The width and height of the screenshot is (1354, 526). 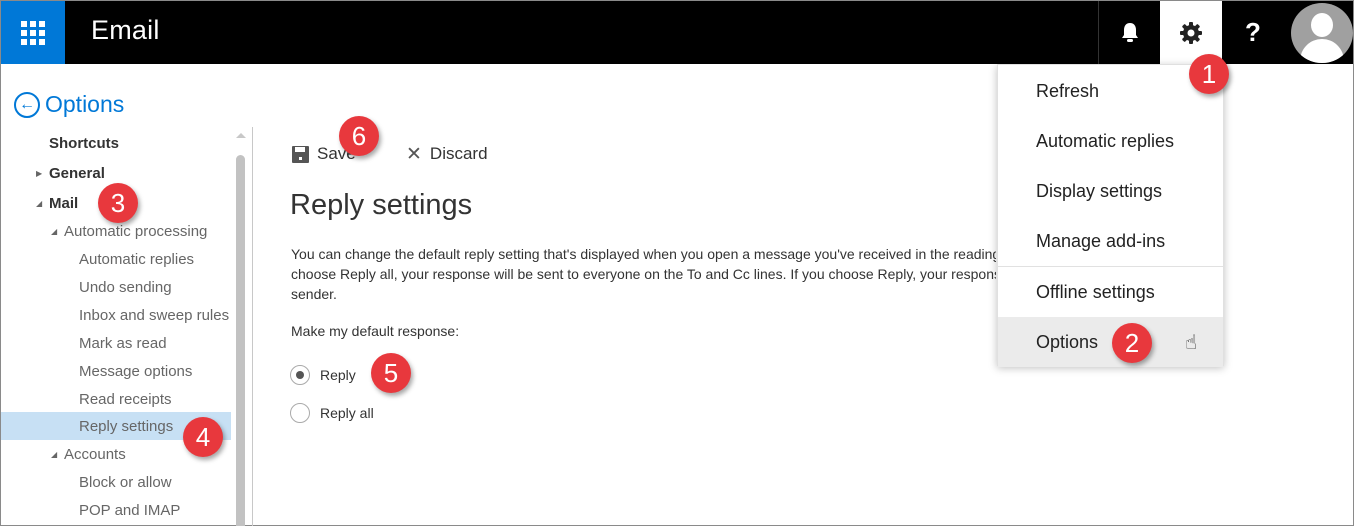 What do you see at coordinates (300, 413) in the screenshot?
I see `radio-button-unchecked` at bounding box center [300, 413].